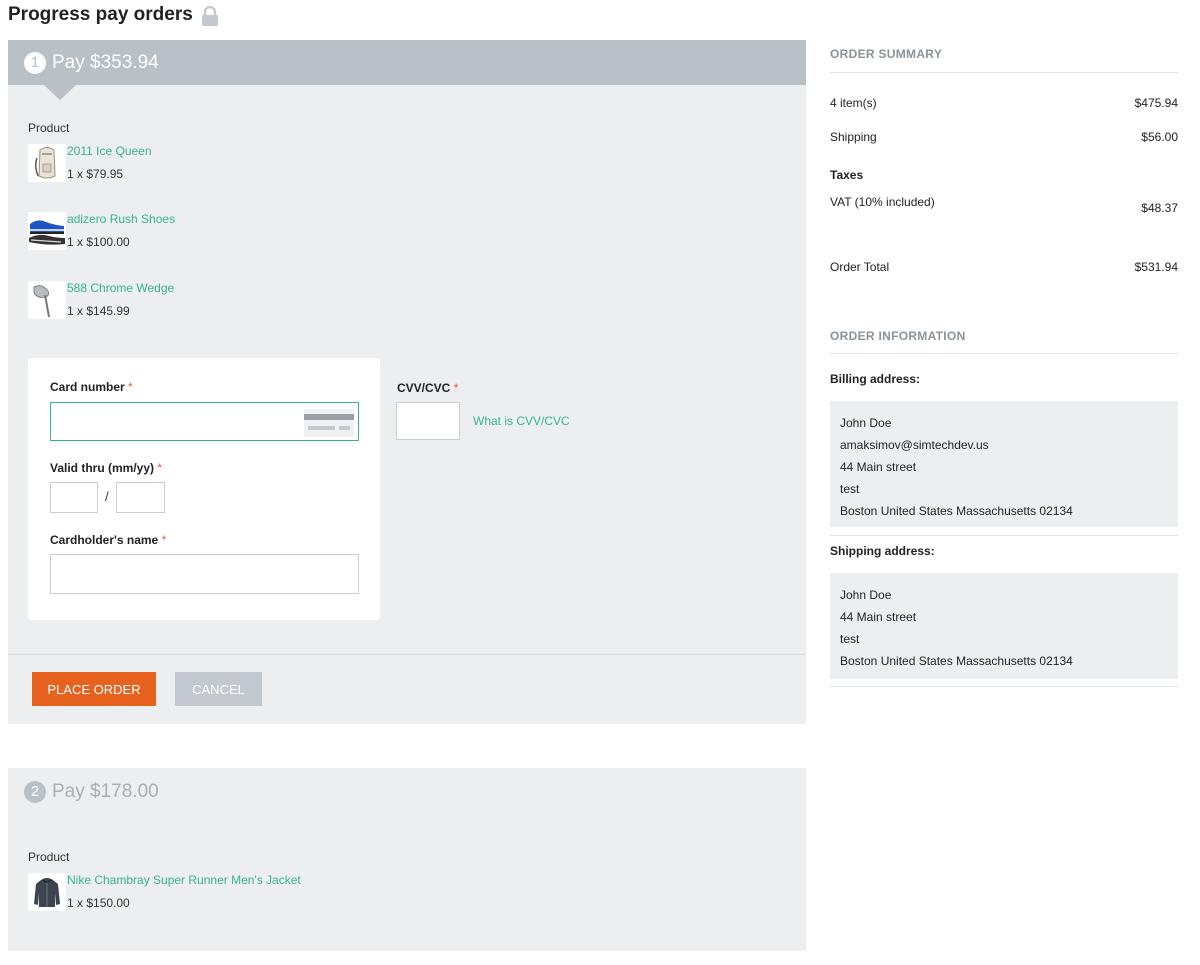 This screenshot has height=965, width=1200. I want to click on list-item: 2011 Ice Queen 1 x $79.95, so click(90, 165).